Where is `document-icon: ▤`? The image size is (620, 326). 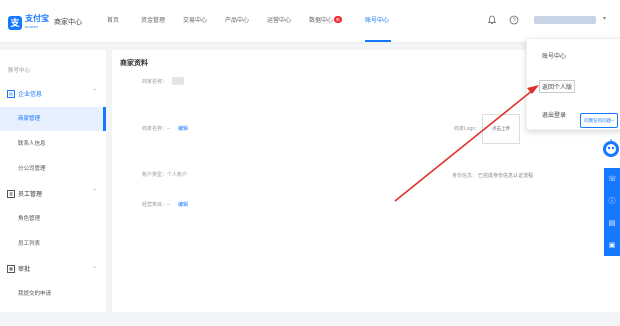
document-icon: ▤ is located at coordinates (612, 224).